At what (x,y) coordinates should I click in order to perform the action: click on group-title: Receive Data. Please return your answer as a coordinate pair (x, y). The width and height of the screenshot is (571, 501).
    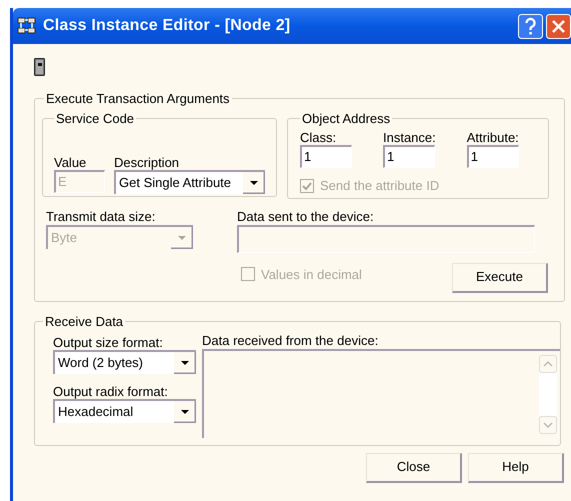
    Looking at the image, I should click on (84, 321).